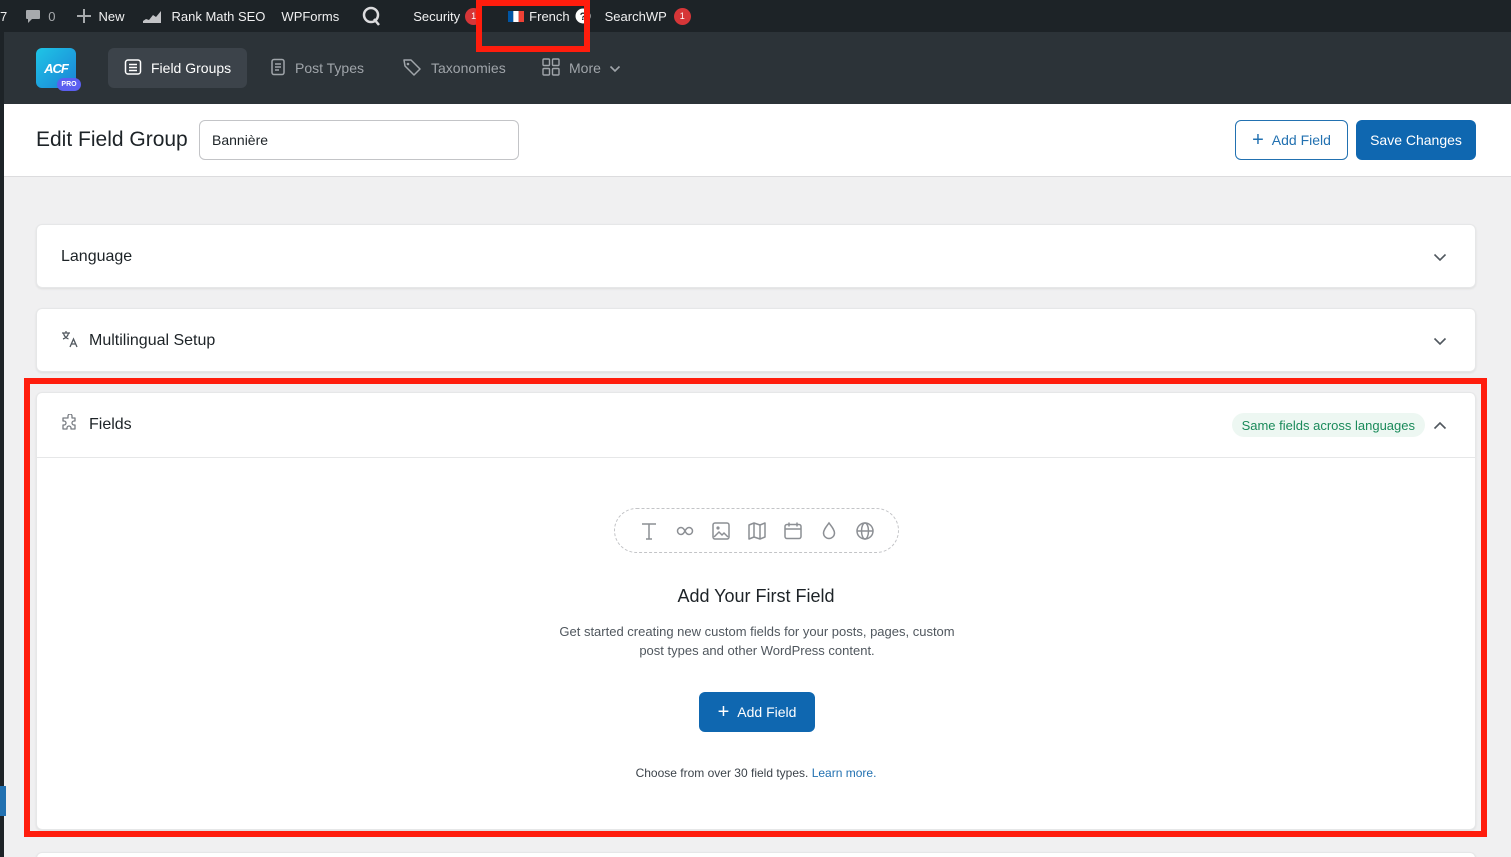 The image size is (1511, 857). What do you see at coordinates (1258, 140) in the screenshot?
I see `plus-icon: +` at bounding box center [1258, 140].